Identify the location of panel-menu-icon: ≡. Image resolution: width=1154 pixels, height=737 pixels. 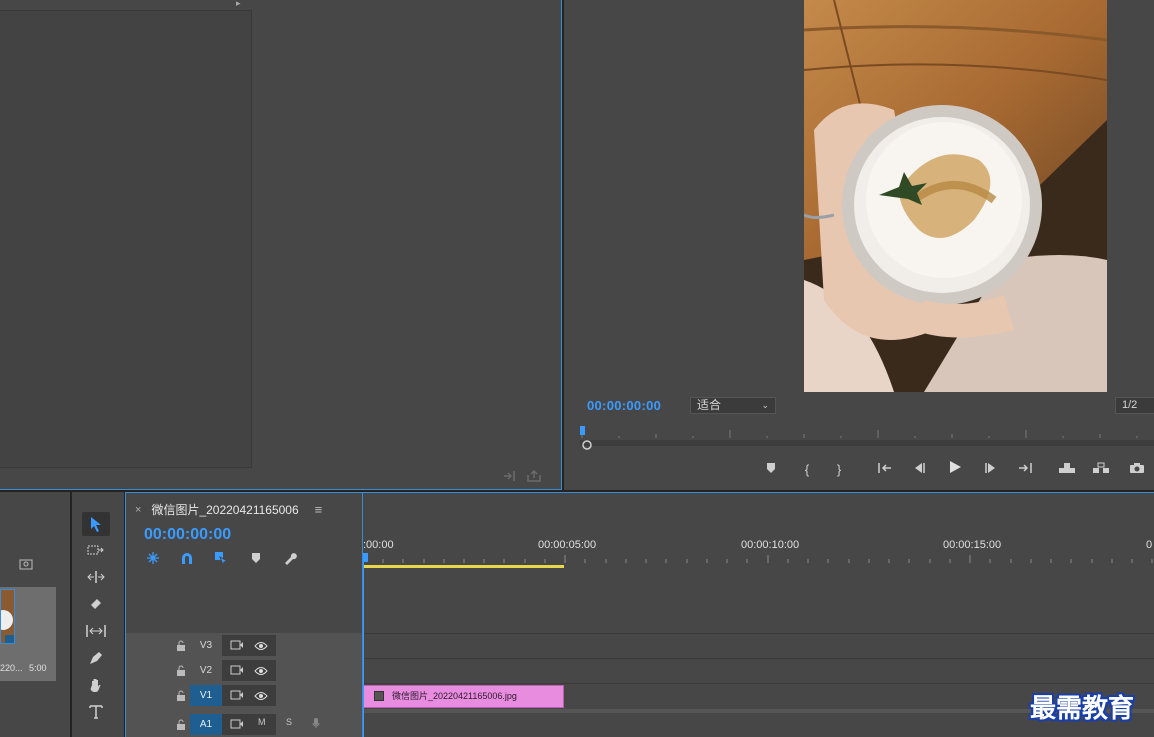
(319, 509).